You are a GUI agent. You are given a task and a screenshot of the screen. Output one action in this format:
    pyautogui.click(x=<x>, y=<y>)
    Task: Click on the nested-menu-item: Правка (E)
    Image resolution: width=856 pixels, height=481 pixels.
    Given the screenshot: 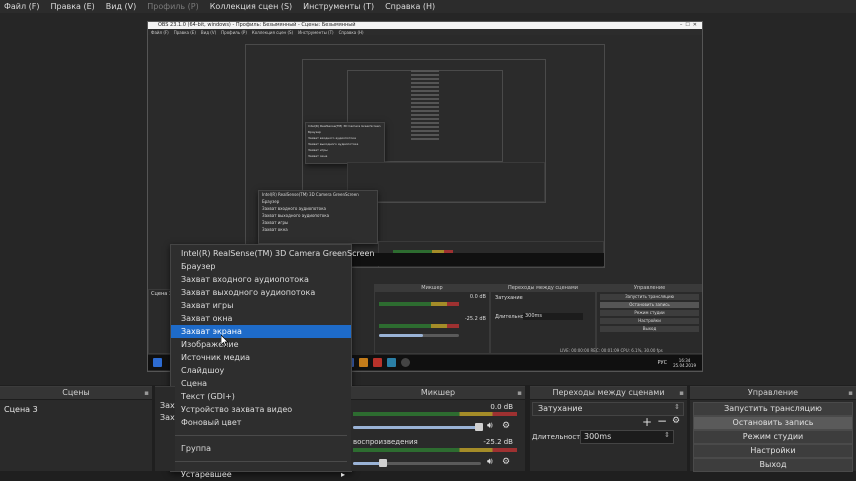 What is the action you would take?
    pyautogui.click(x=184, y=32)
    